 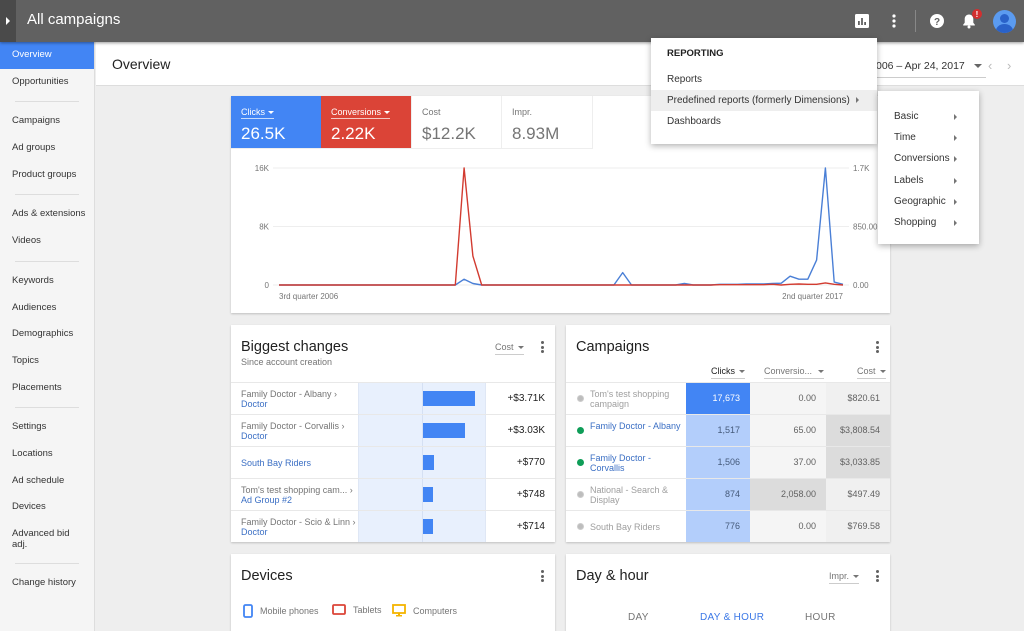 I want to click on top-bar: All campaigns ? !, so click(x=512, y=21).